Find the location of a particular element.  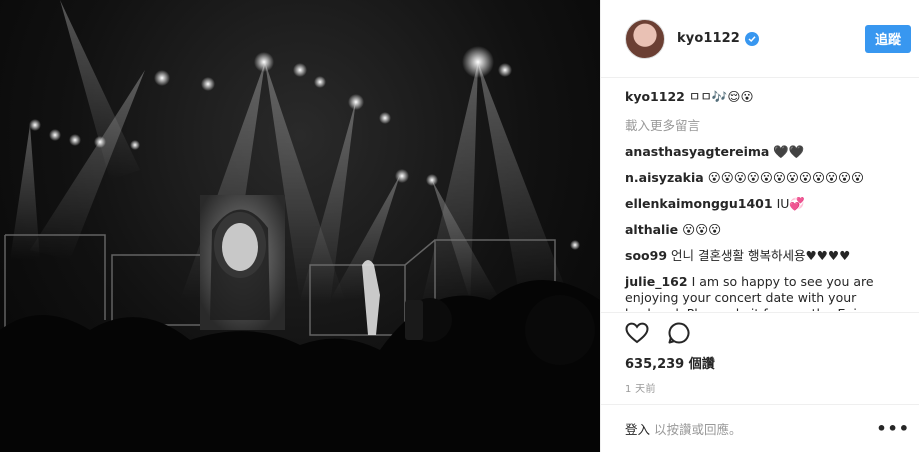

comment-text: 😮😮😮😮😮😮😮😮😮😮😮😮 is located at coordinates (786, 177).